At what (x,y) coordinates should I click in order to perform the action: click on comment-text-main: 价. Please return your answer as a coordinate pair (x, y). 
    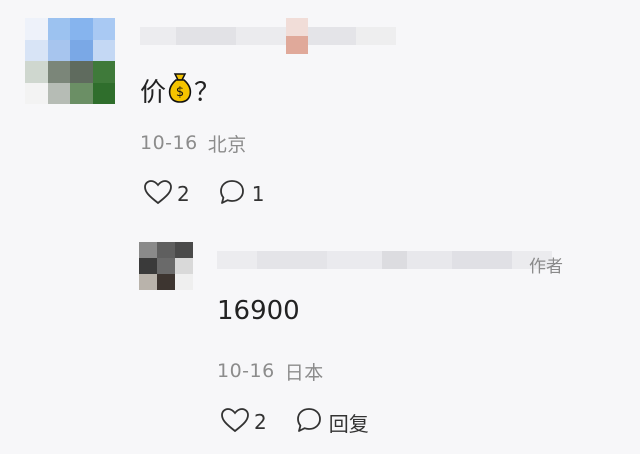
    Looking at the image, I should click on (153, 92).